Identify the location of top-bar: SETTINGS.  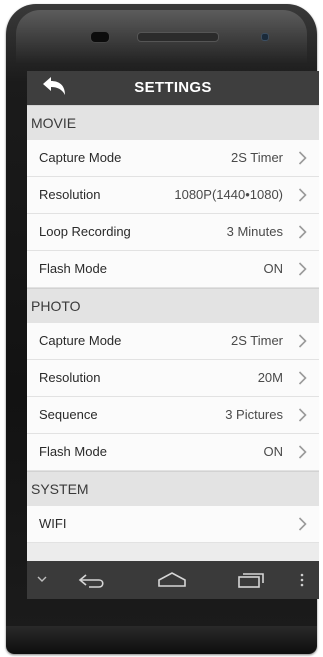
(173, 88).